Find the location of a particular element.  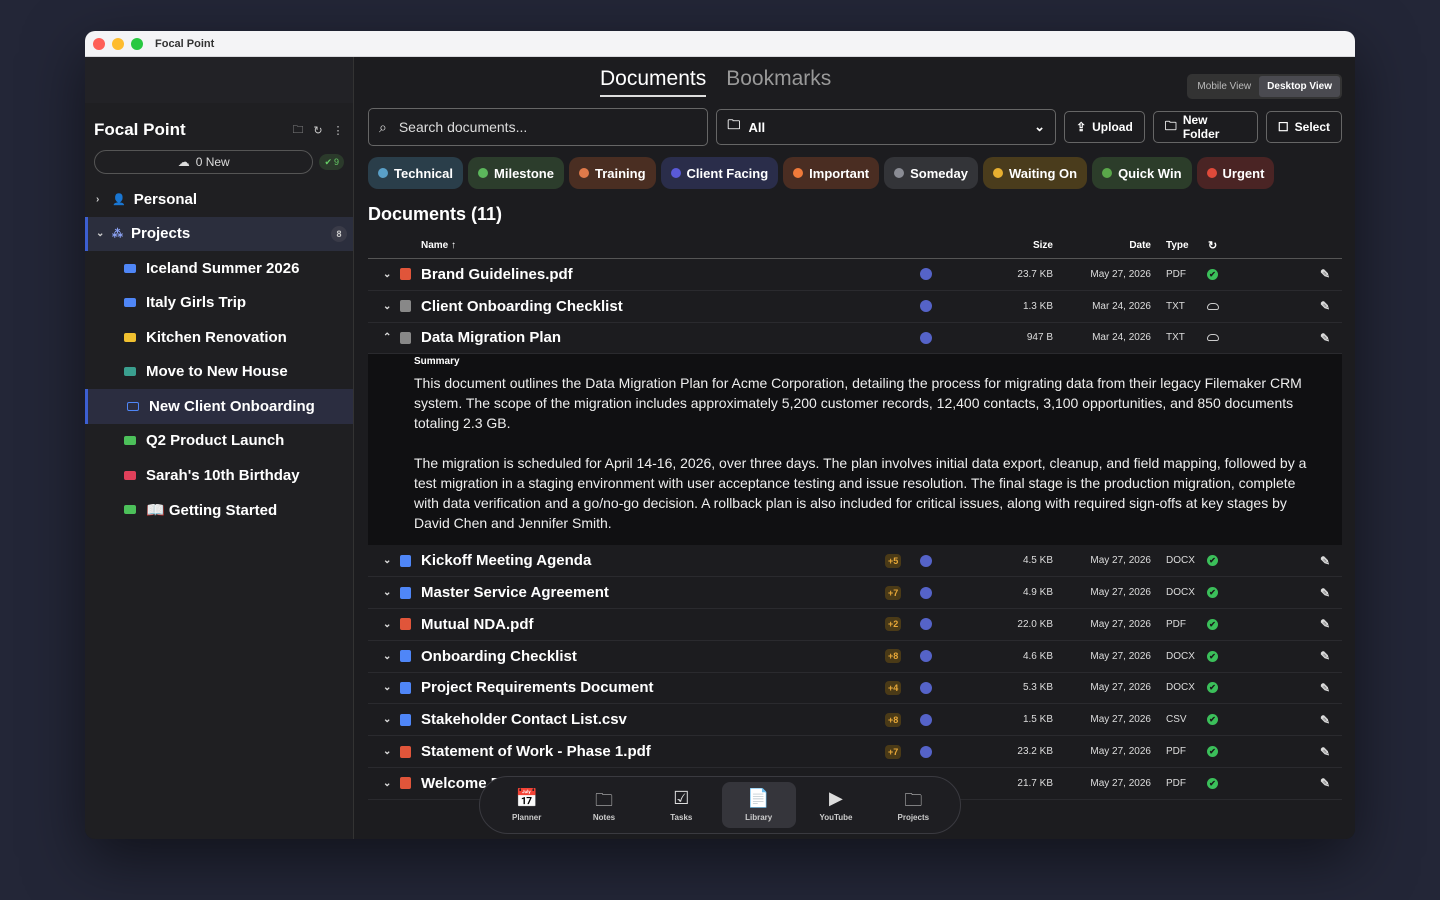

more-menu-icon: ⋮ is located at coordinates (338, 130).